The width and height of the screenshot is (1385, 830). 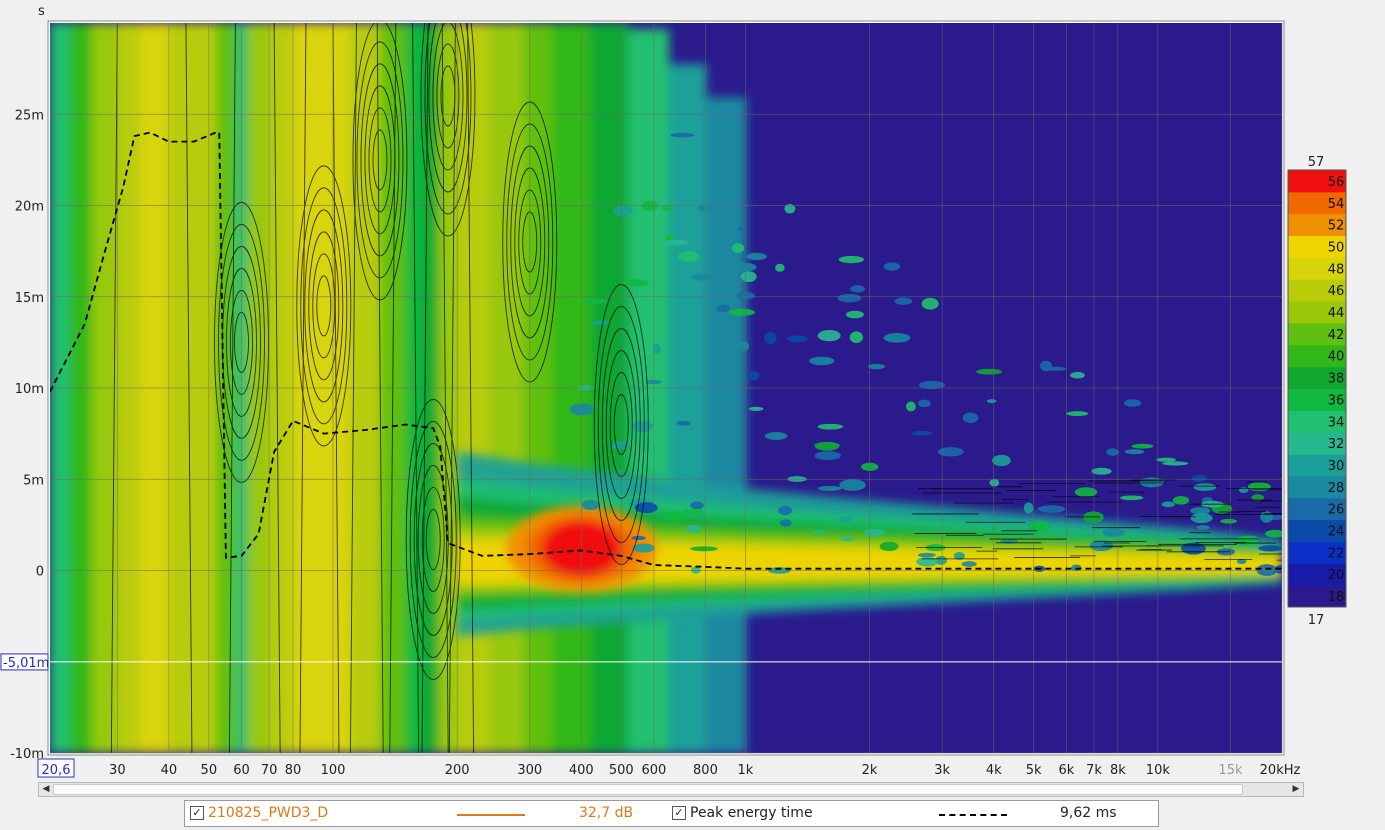 What do you see at coordinates (1336, 247) in the screenshot?
I see `colorbar-tick-label: 50` at bounding box center [1336, 247].